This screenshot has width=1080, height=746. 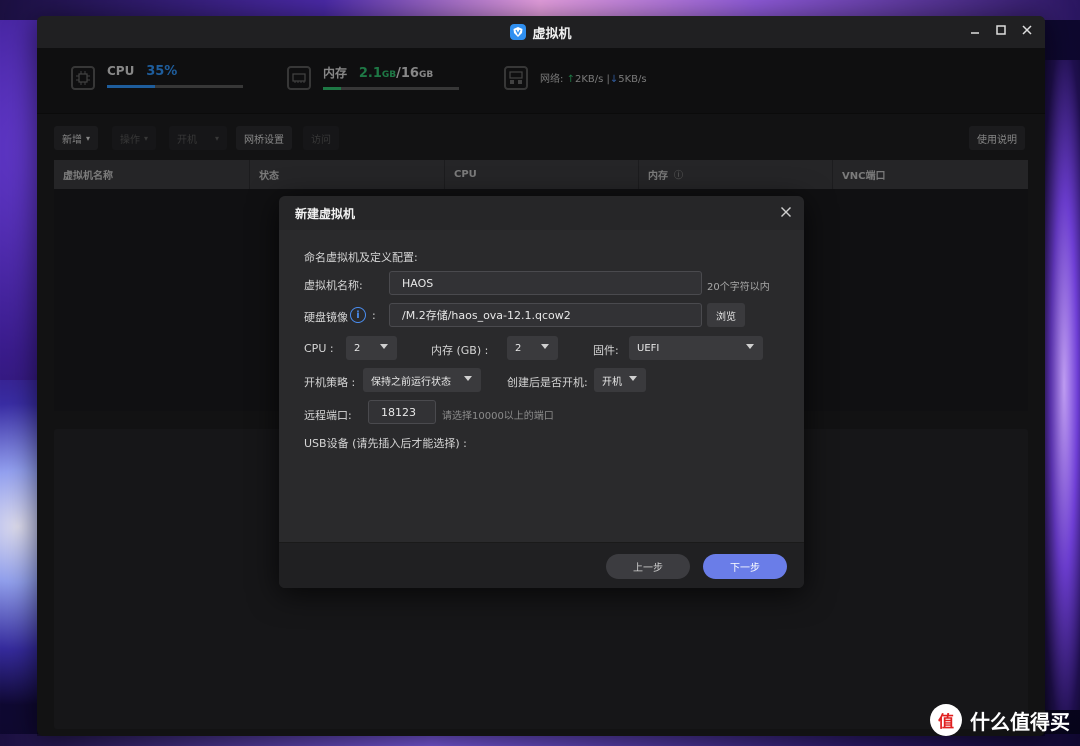 I want to click on boot-policy-value: 保持之前运行状态, so click(x=411, y=382).